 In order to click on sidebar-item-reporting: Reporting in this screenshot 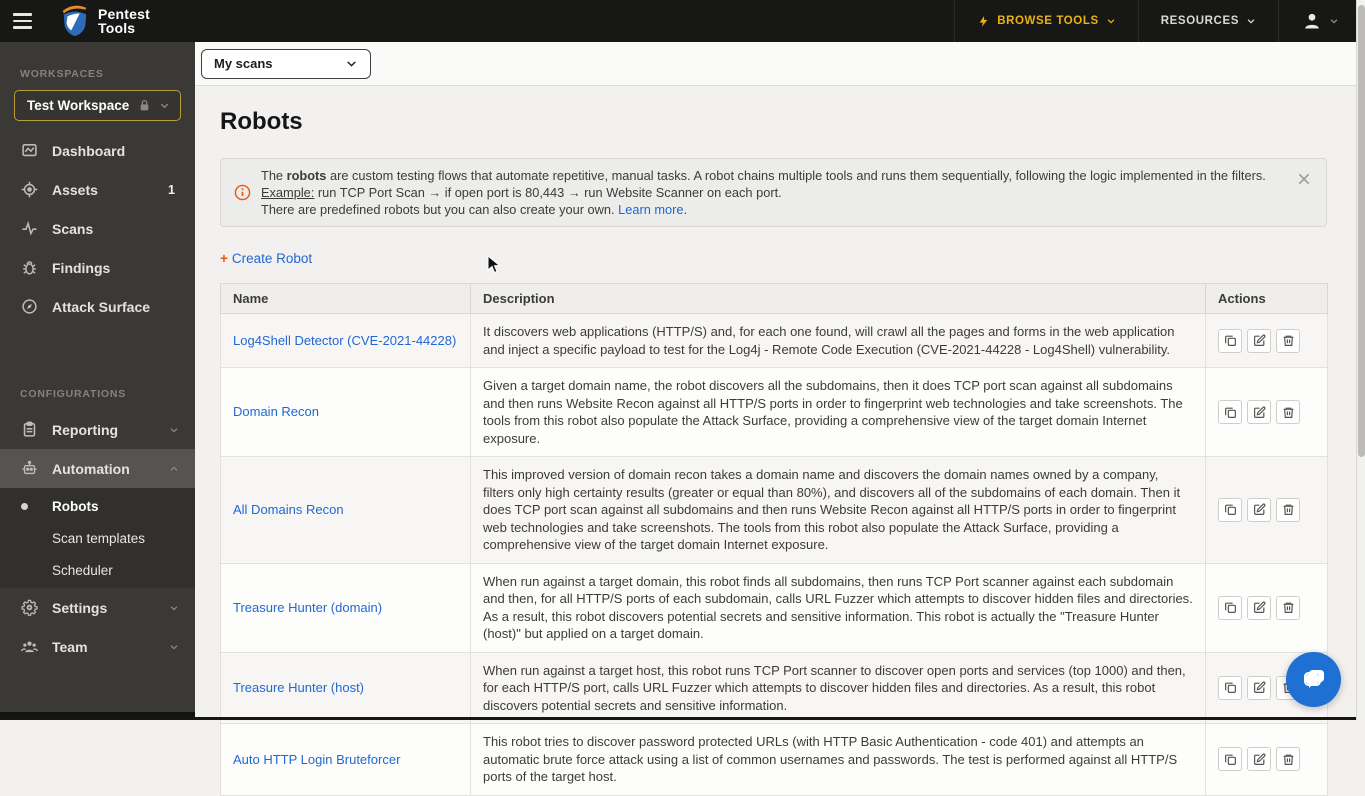, I will do `click(97, 429)`.